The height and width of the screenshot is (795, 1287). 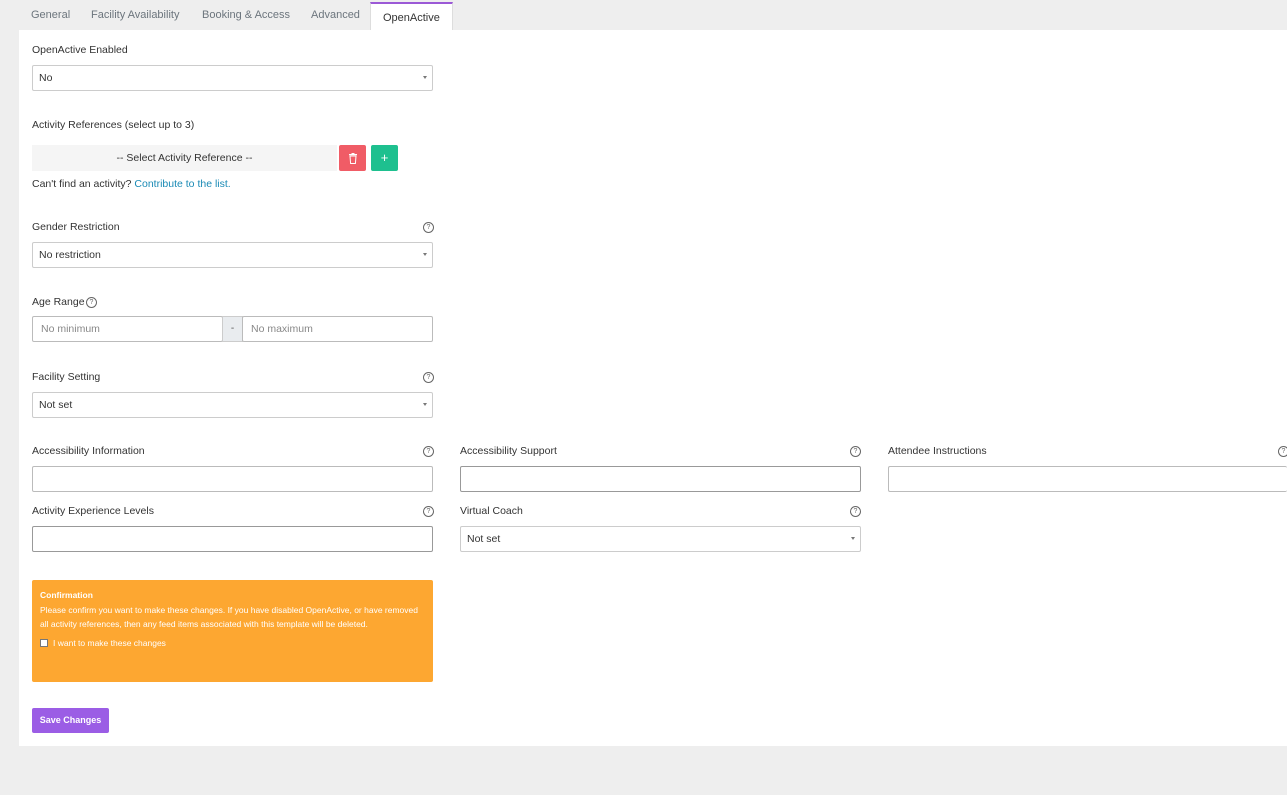 I want to click on confirmation-checkbox-row: I want to make these changes, so click(x=232, y=643).